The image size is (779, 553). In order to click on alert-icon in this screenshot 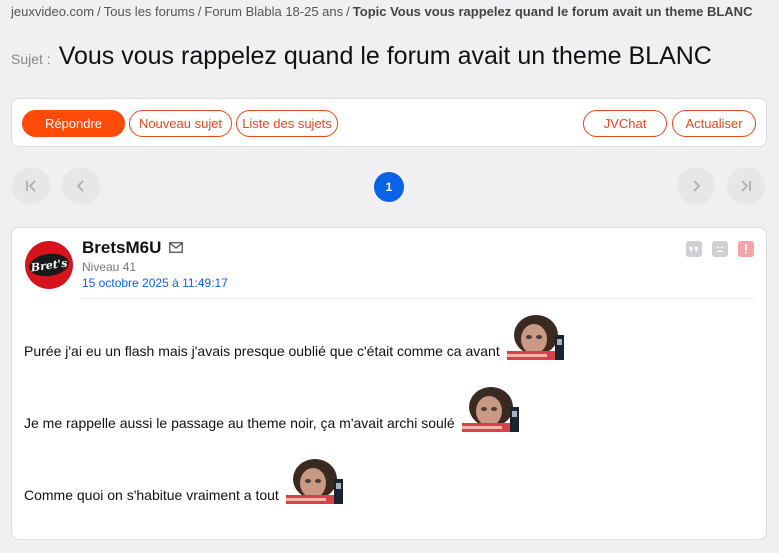, I will do `click(746, 249)`.